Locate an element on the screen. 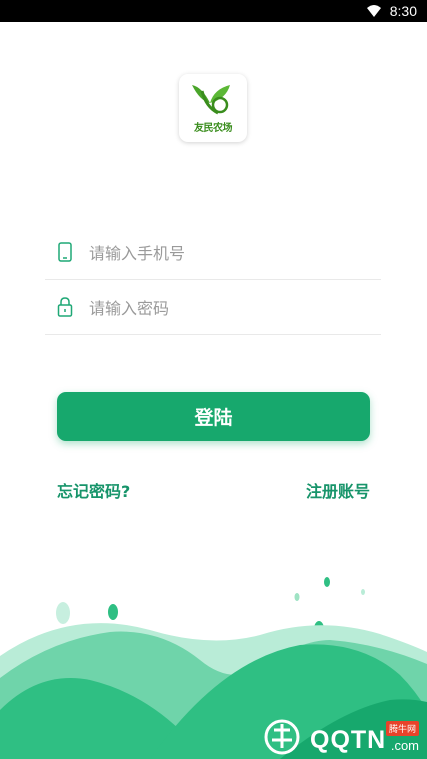 The image size is (427, 759). login-button: 登陆 is located at coordinates (213, 416).